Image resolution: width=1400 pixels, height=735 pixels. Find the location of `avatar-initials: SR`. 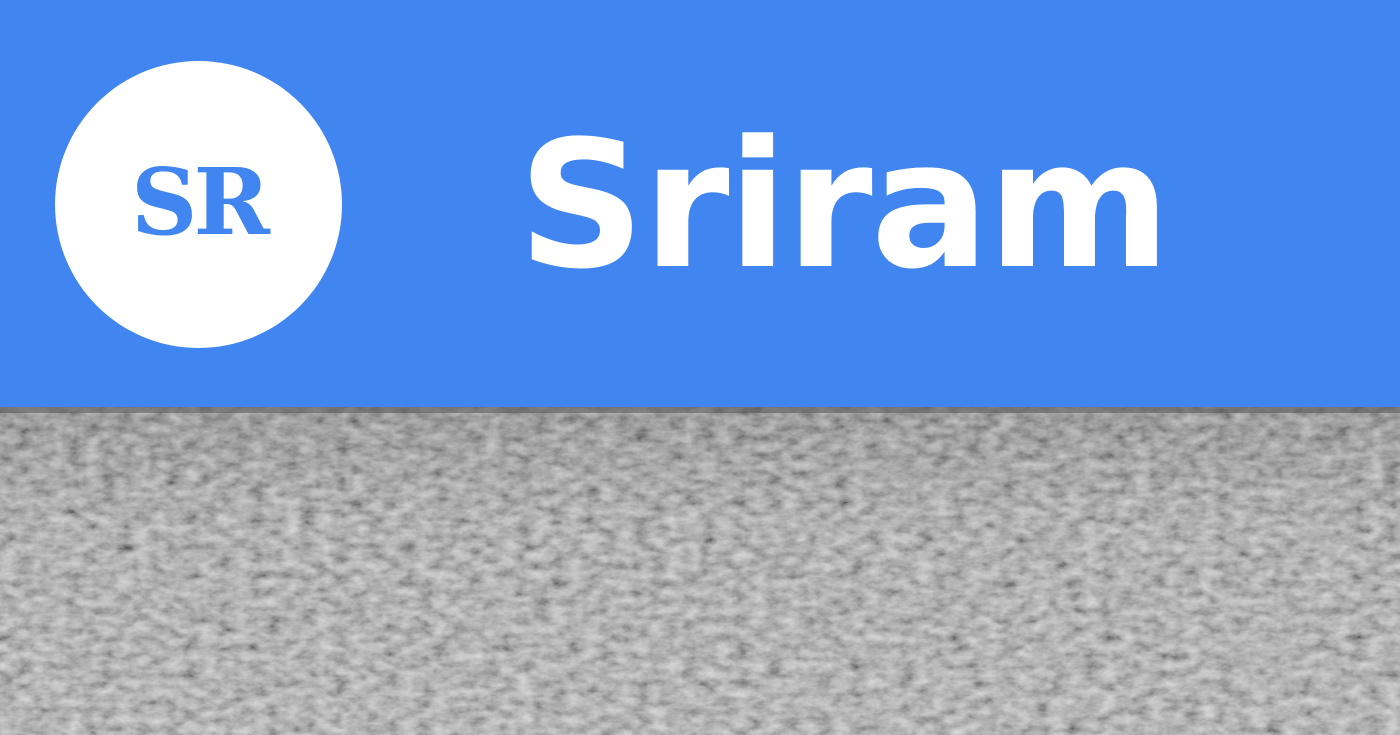

avatar-initials: SR is located at coordinates (200, 201).